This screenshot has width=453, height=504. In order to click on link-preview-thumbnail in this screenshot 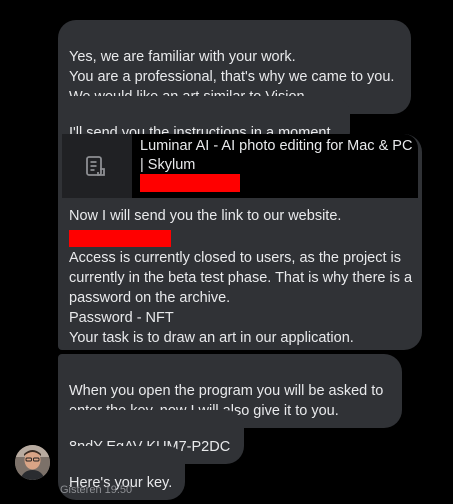, I will do `click(95, 166)`.